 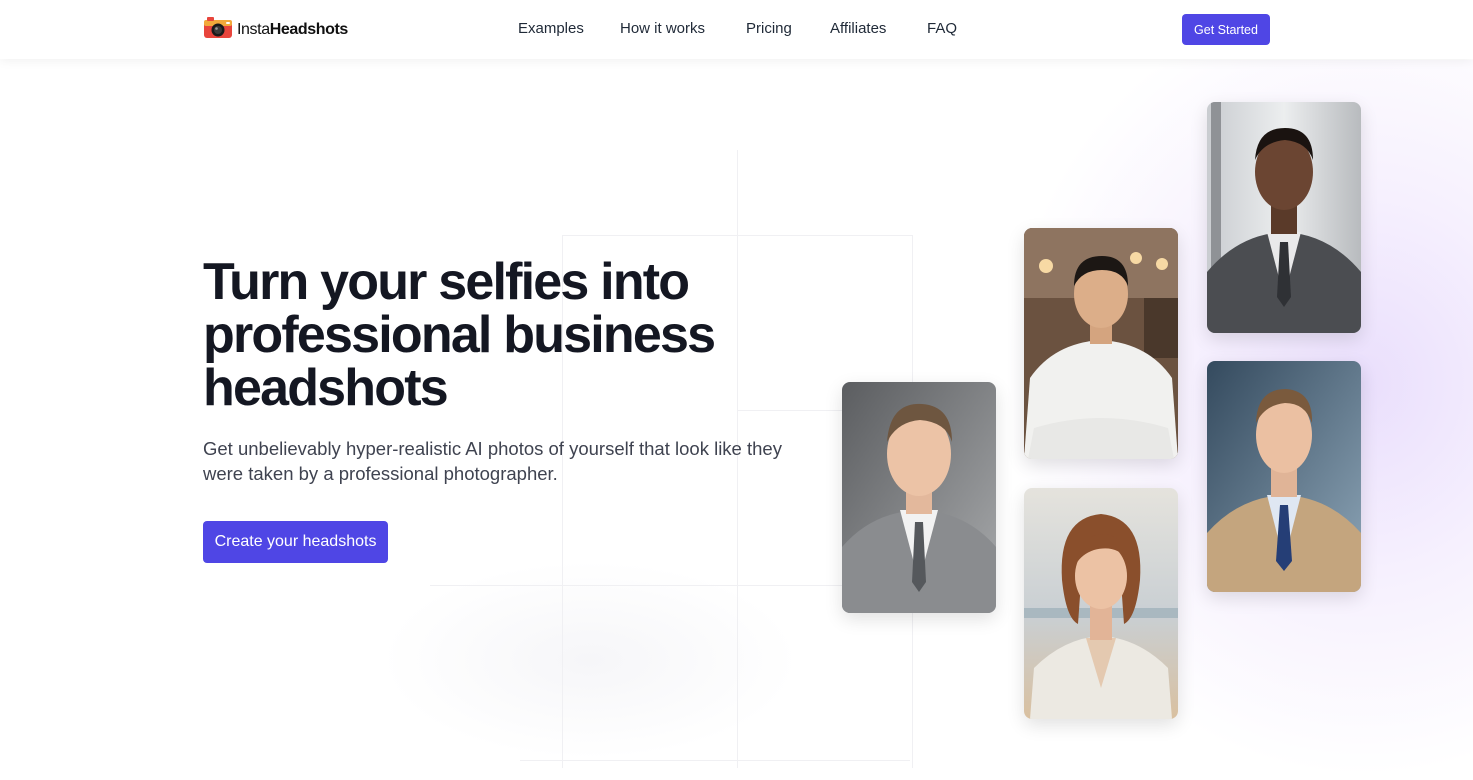 I want to click on headshot-woman-beach, so click(x=1101, y=603).